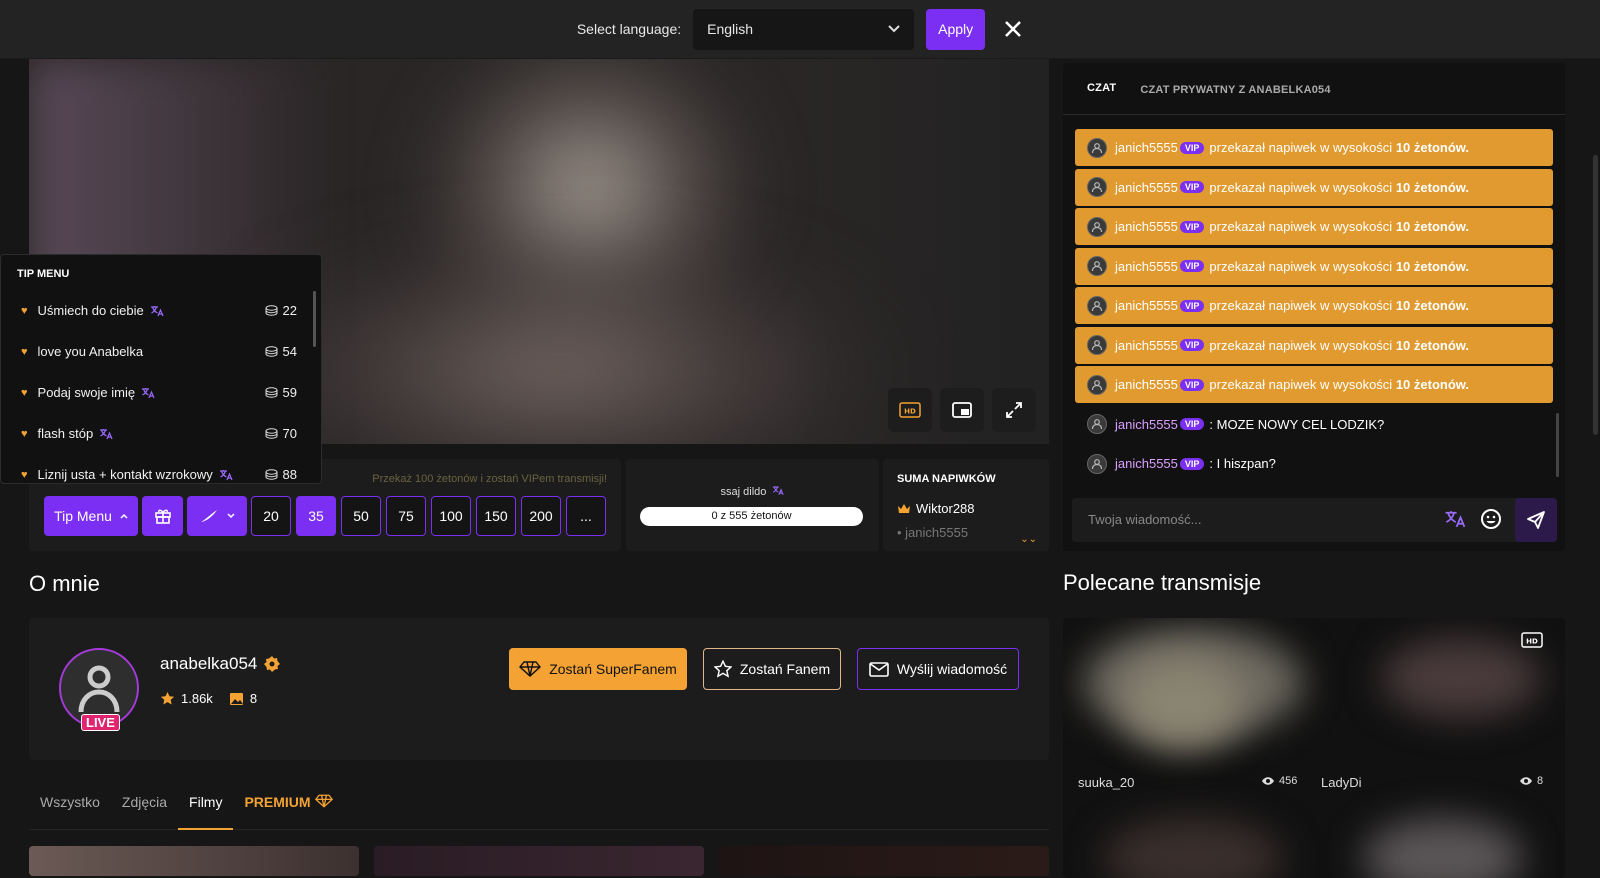  I want to click on tab-photos: Zdjęcia, so click(144, 809).